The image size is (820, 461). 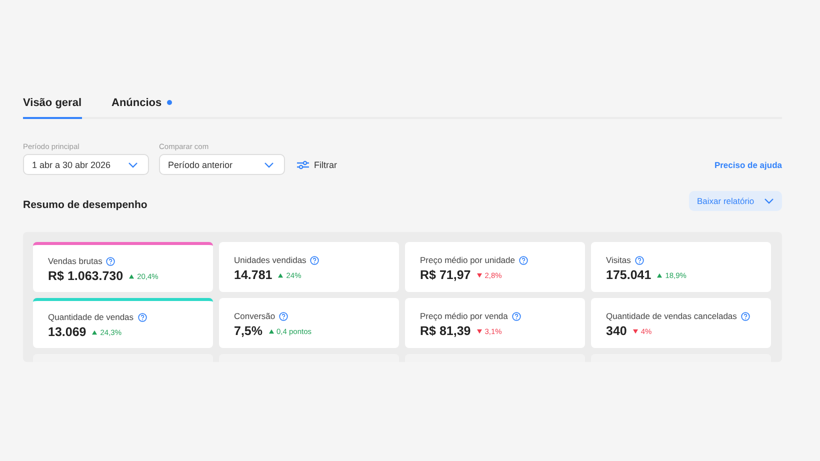 What do you see at coordinates (316, 164) in the screenshot?
I see `filter-button: Filtrar` at bounding box center [316, 164].